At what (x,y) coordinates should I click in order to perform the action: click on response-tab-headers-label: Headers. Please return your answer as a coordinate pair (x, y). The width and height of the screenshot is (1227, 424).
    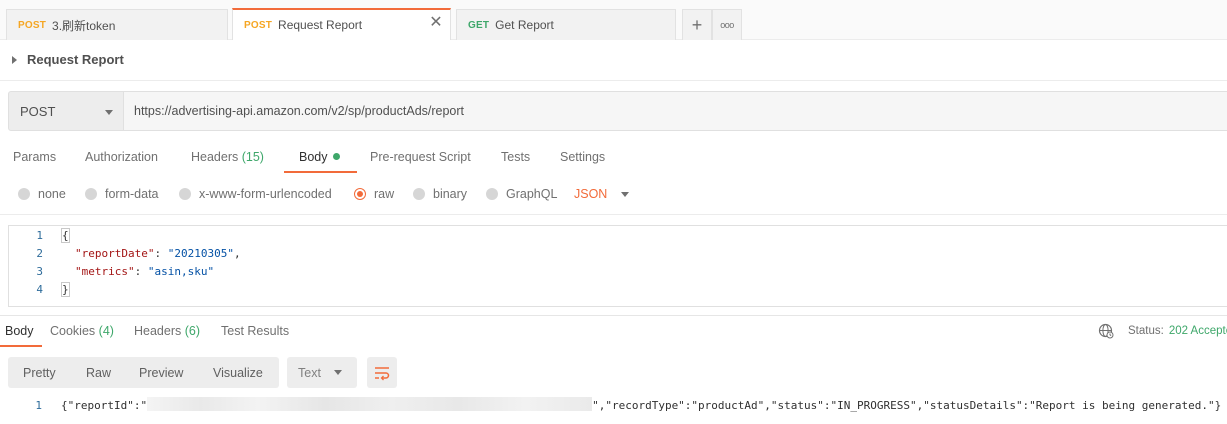
    Looking at the image, I should click on (158, 331).